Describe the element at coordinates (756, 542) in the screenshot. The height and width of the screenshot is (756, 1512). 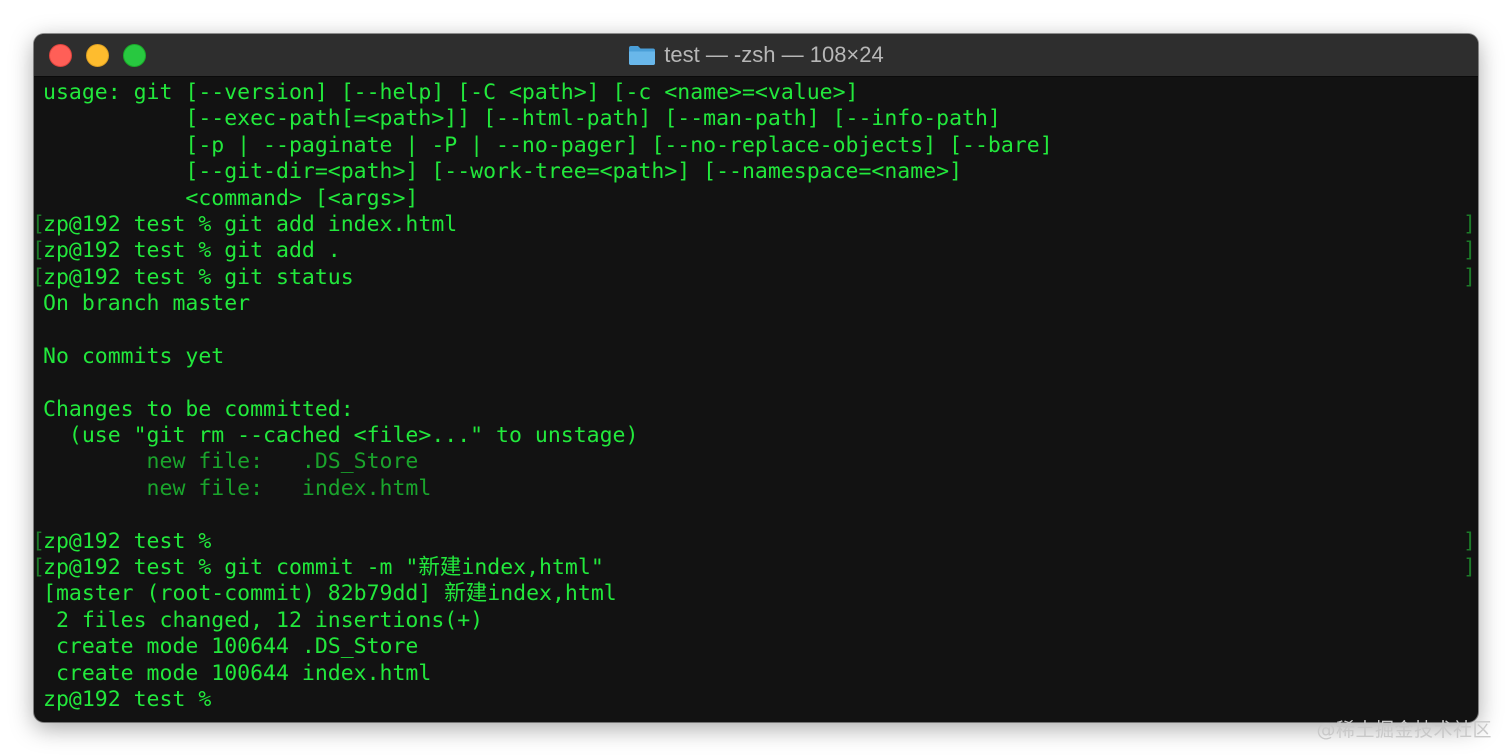
I see `terminal-line: [zp@192 test %]` at that location.